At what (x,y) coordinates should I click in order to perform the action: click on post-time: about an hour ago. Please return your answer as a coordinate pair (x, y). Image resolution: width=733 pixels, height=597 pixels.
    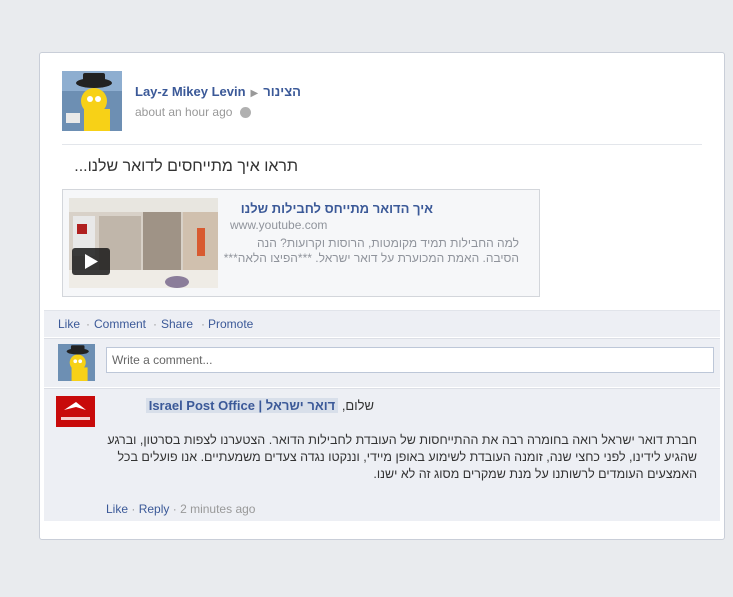
    Looking at the image, I should click on (193, 112).